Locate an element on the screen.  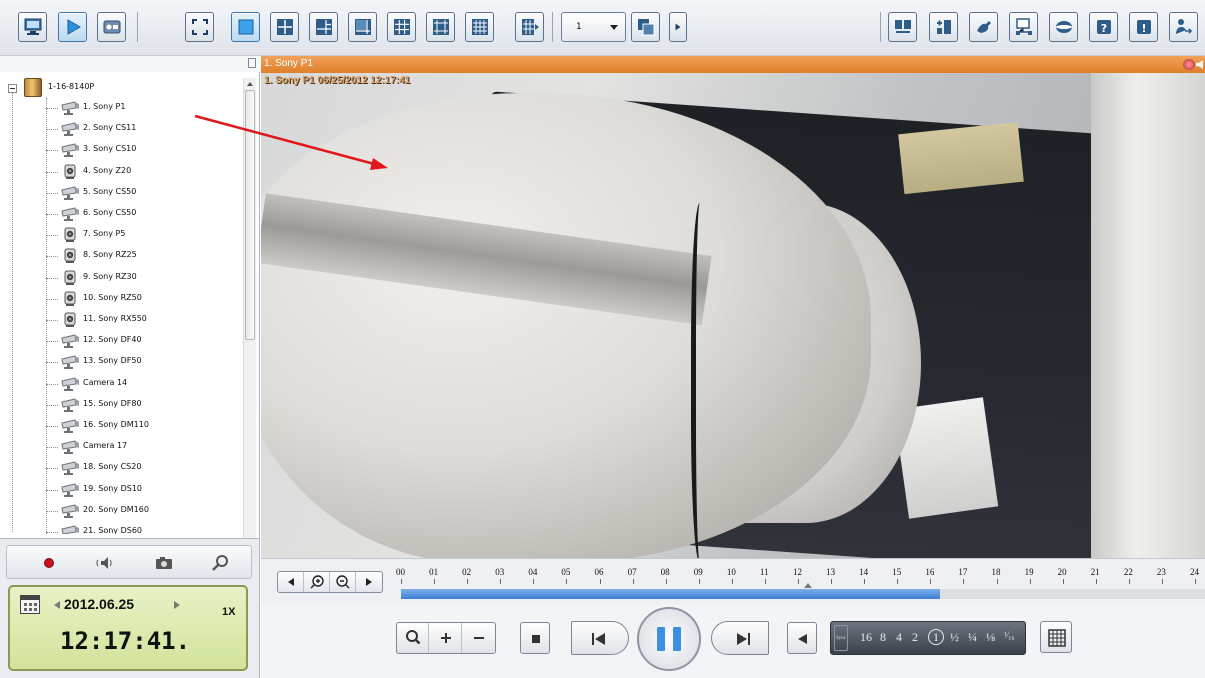
audio-button is located at coordinates (107, 563).